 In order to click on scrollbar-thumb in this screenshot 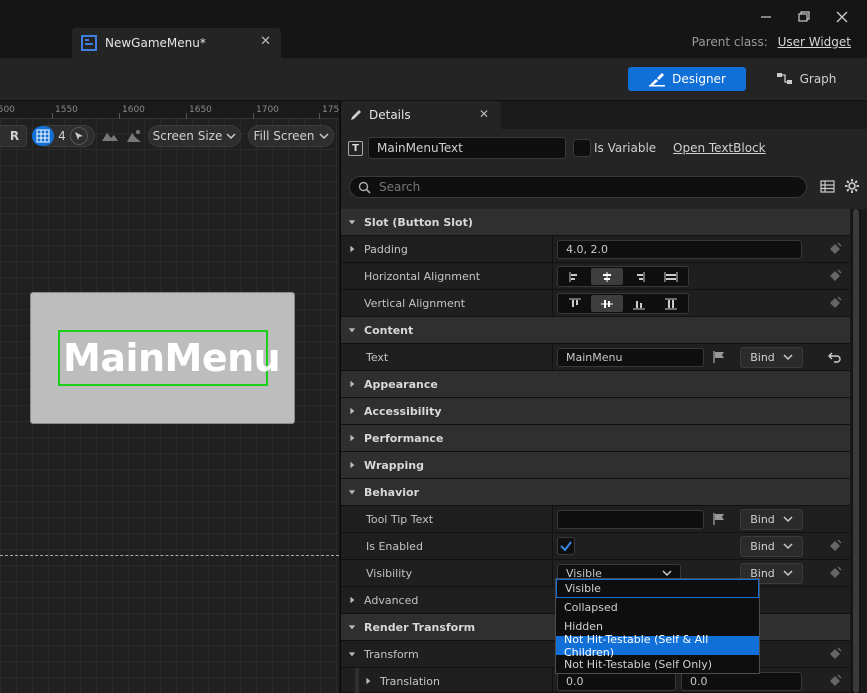, I will do `click(856, 451)`.